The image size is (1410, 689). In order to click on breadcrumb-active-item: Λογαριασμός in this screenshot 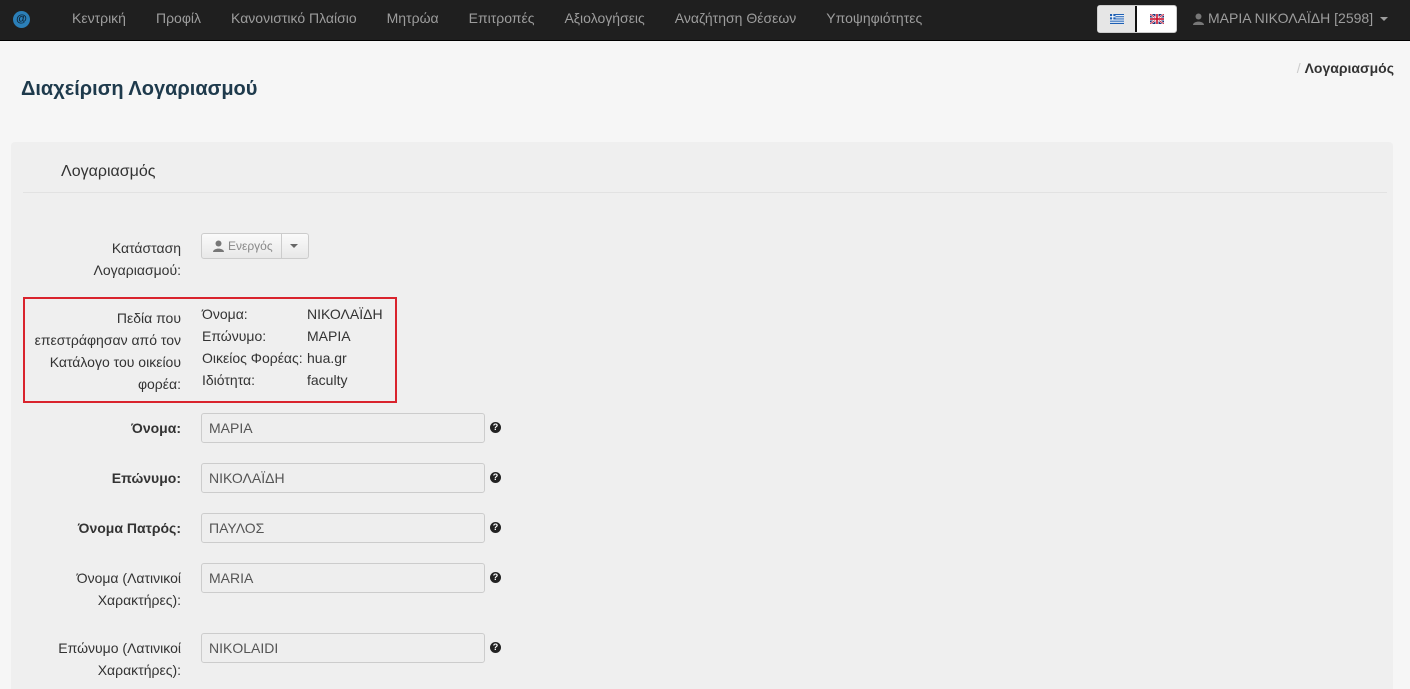, I will do `click(1349, 68)`.